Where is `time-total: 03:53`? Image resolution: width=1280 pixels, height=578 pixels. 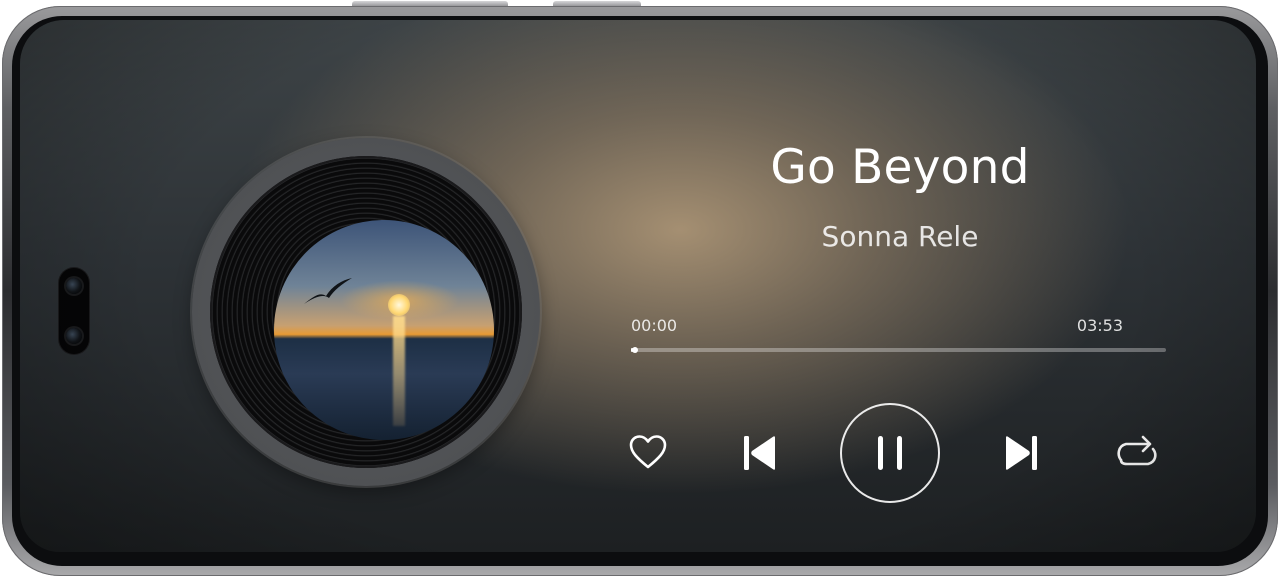 time-total: 03:53 is located at coordinates (1099, 325).